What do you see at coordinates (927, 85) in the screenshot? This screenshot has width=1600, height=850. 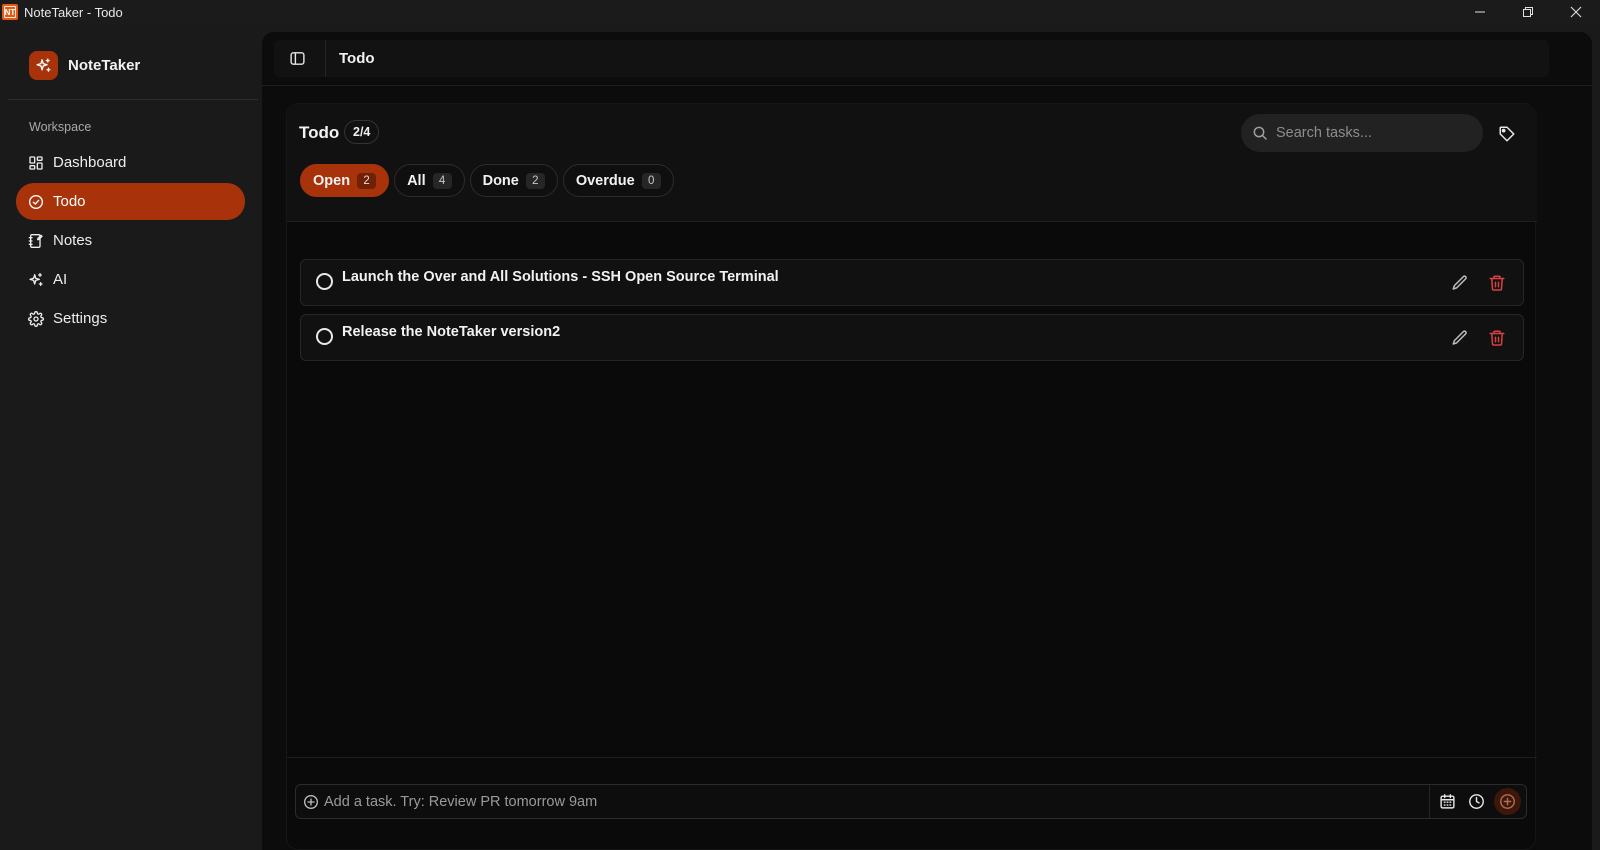 I see `topbar-divider` at bounding box center [927, 85].